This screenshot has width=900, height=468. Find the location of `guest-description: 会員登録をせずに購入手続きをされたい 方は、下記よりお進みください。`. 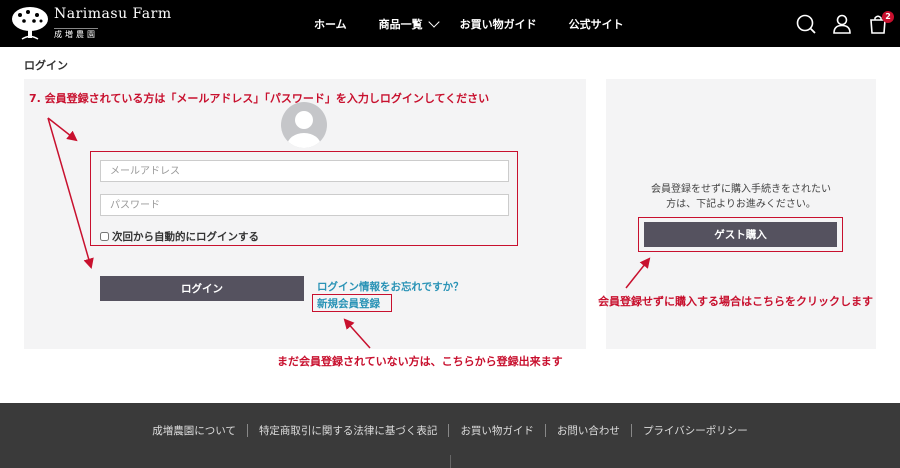

guest-description: 会員登録をせずに購入手続きをされたい 方は、下記よりお進みください。 is located at coordinates (741, 197).